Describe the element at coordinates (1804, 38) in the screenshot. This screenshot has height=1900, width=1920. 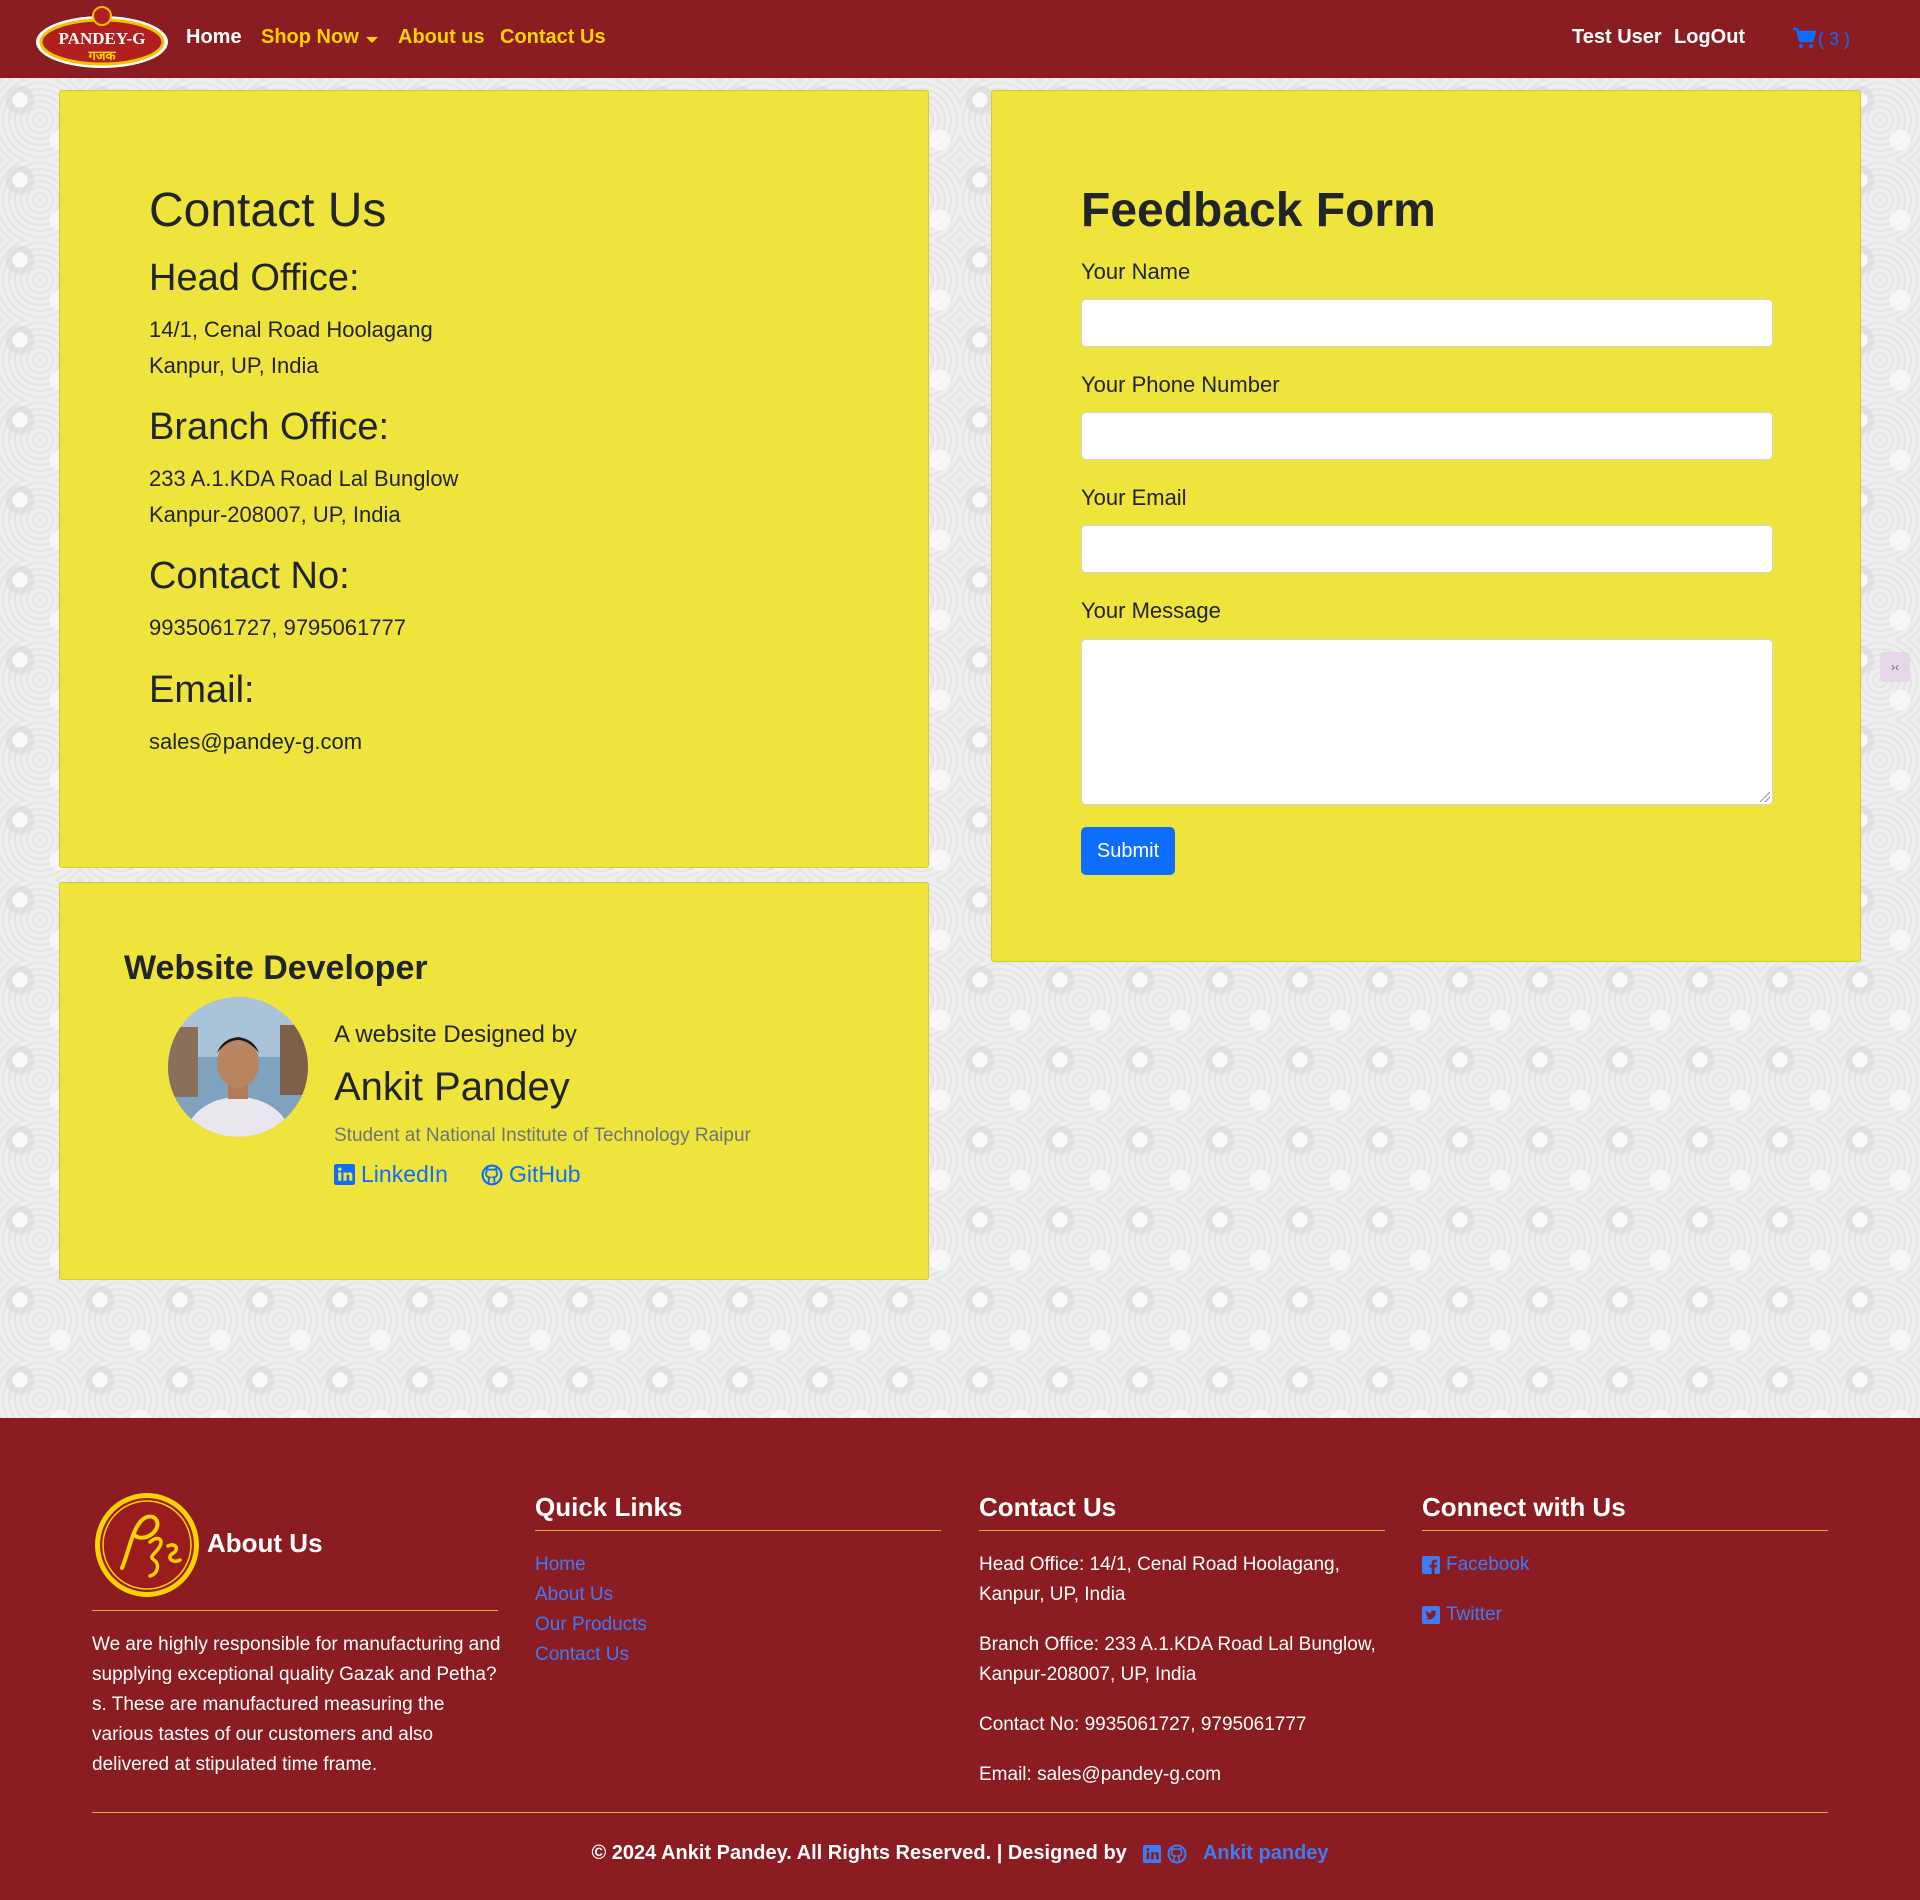
I see `cart-icon` at that location.